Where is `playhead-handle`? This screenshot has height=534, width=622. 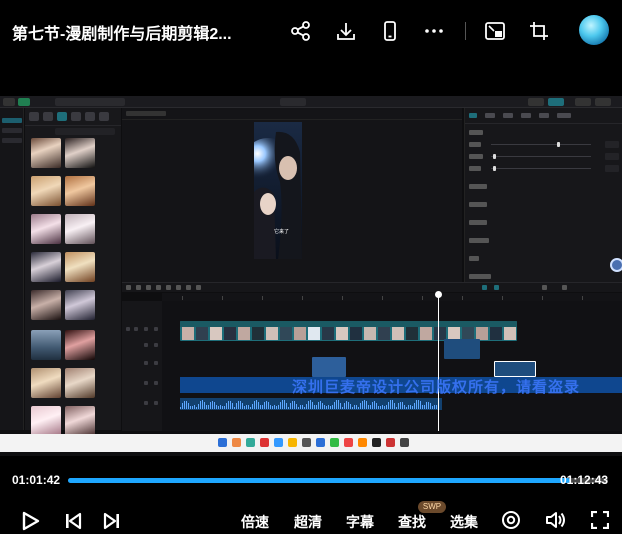 playhead-handle is located at coordinates (438, 294).